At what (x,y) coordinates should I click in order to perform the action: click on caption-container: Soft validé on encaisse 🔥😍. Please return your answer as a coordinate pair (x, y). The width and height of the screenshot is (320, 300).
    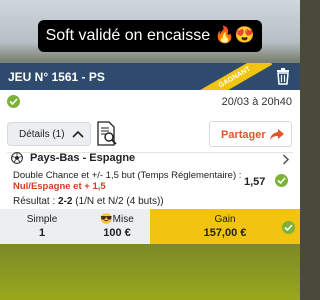
    Looking at the image, I should click on (150, 36).